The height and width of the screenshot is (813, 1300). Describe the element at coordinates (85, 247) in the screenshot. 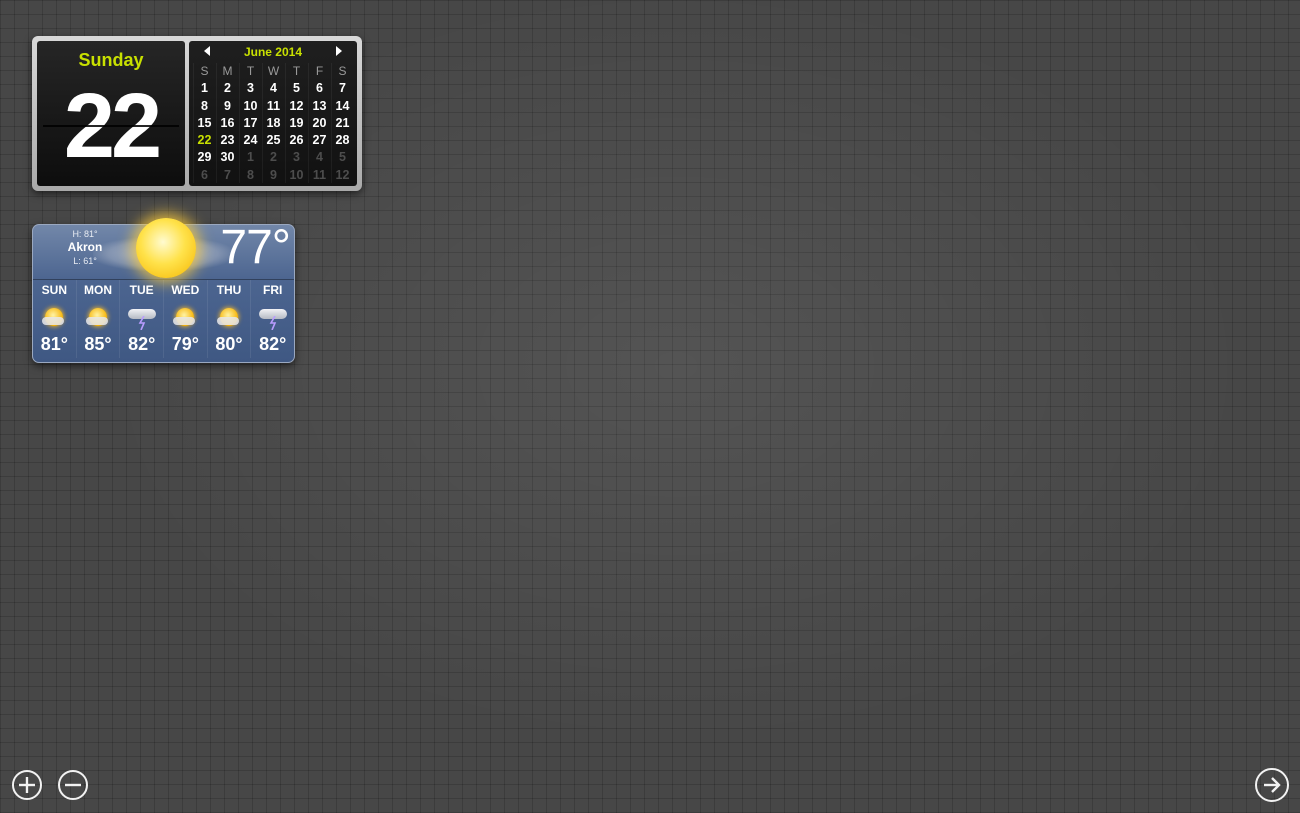

I see `weather-city: Akron` at that location.